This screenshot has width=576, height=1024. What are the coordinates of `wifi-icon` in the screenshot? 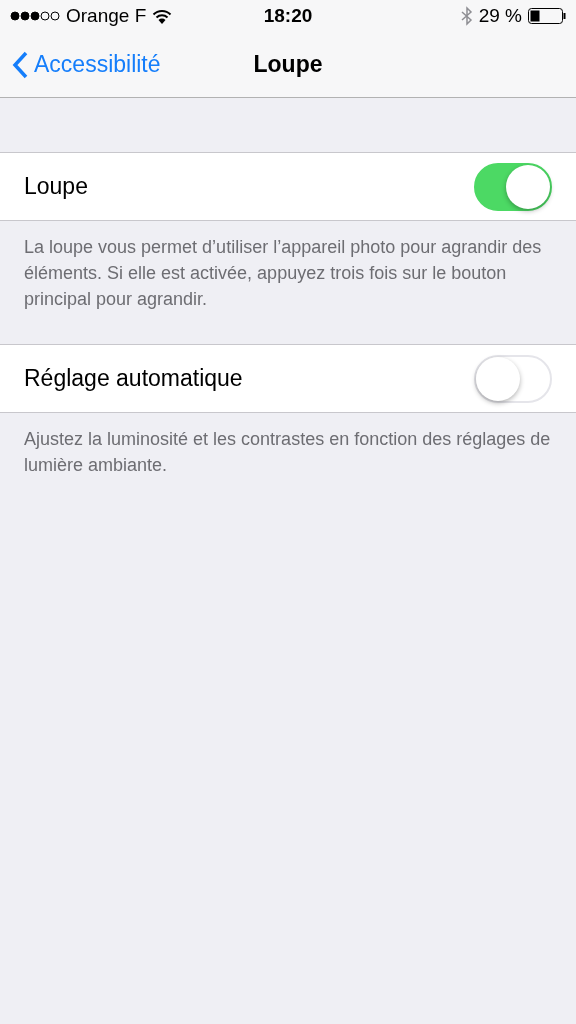 It's located at (162, 16).